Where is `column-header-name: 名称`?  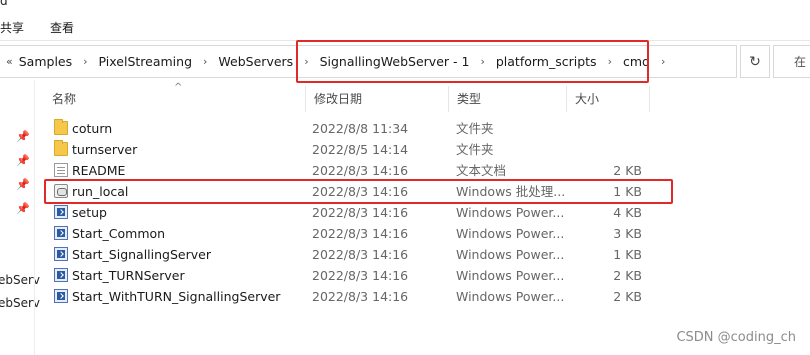 column-header-name: 名称 is located at coordinates (175, 99).